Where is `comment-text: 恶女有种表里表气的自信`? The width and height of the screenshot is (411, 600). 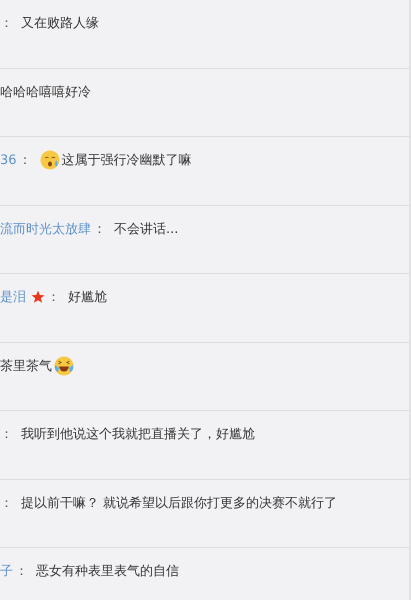
comment-text: 恶女有种表里表气的自信 is located at coordinates (107, 571).